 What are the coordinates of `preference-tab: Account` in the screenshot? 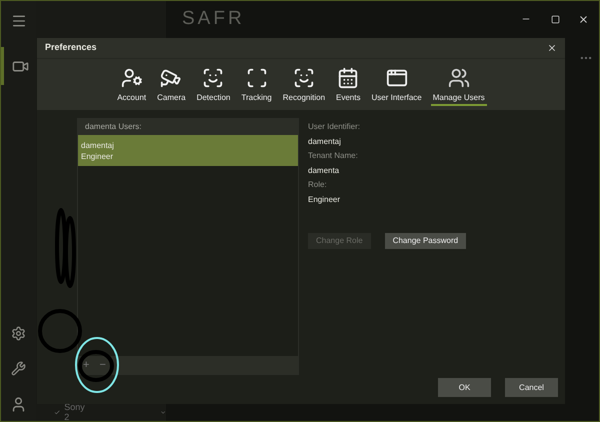 It's located at (131, 86).